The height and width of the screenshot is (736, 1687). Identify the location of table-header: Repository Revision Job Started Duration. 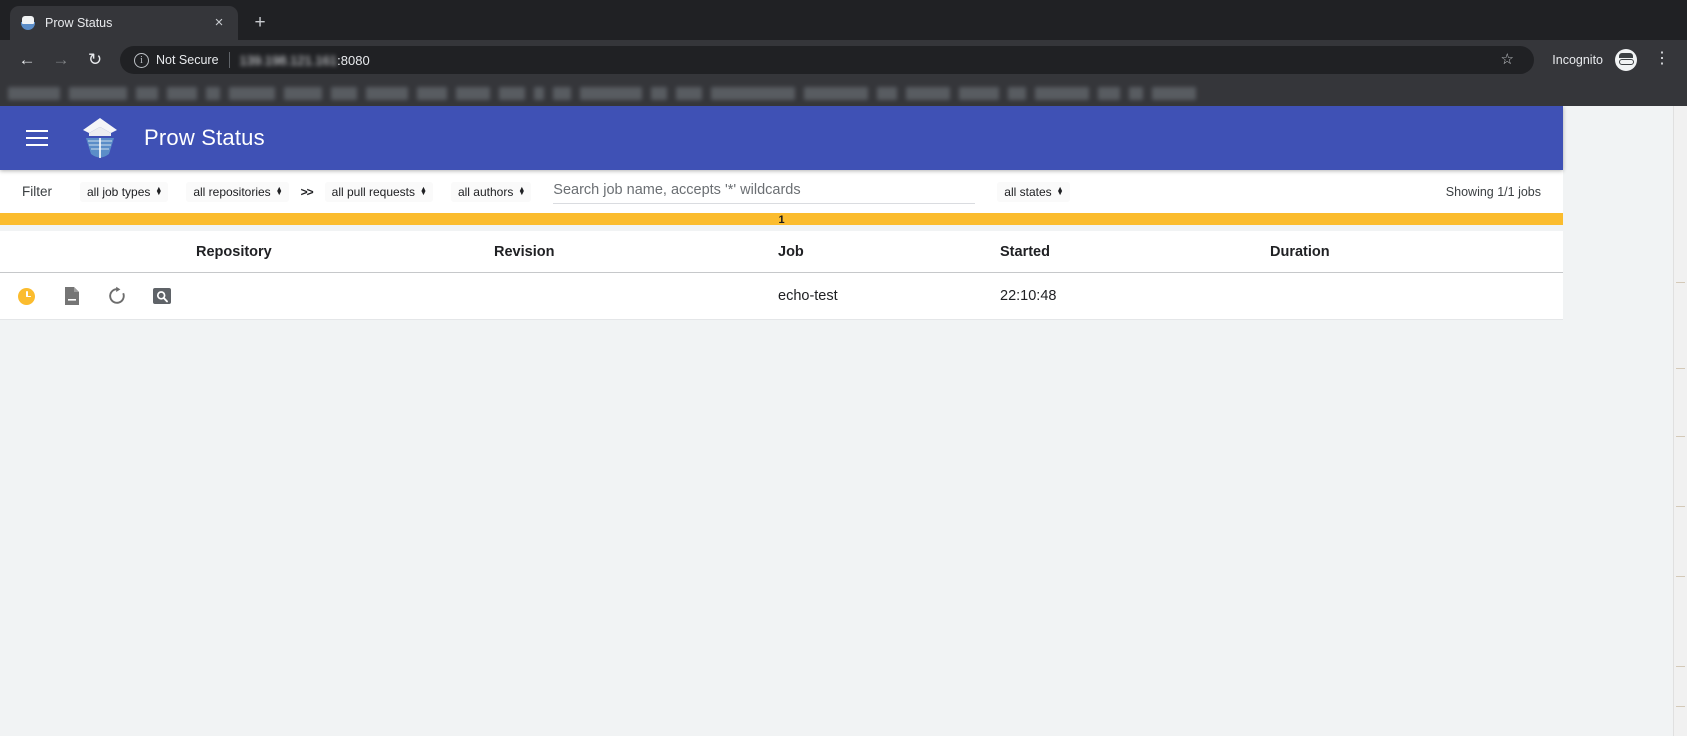
(781, 252).